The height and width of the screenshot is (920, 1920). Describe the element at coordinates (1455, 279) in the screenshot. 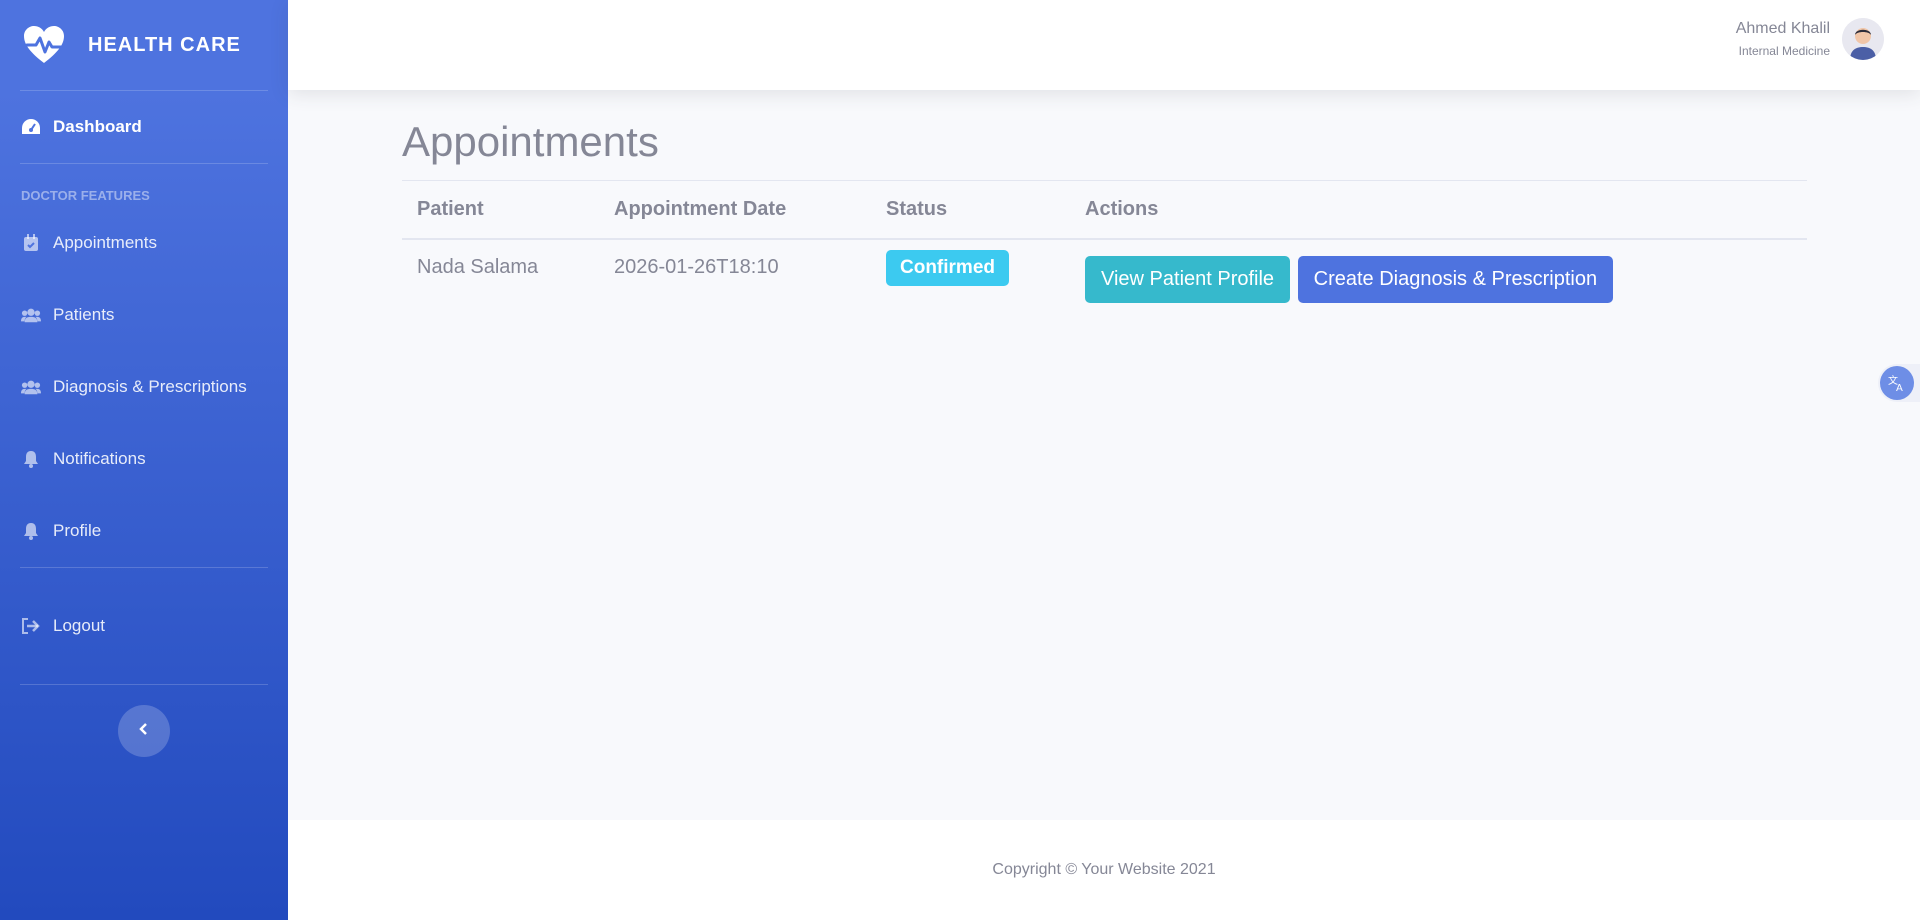

I see `create-diagnosis-prescription-button: Create Diagnosis & Prescription` at that location.